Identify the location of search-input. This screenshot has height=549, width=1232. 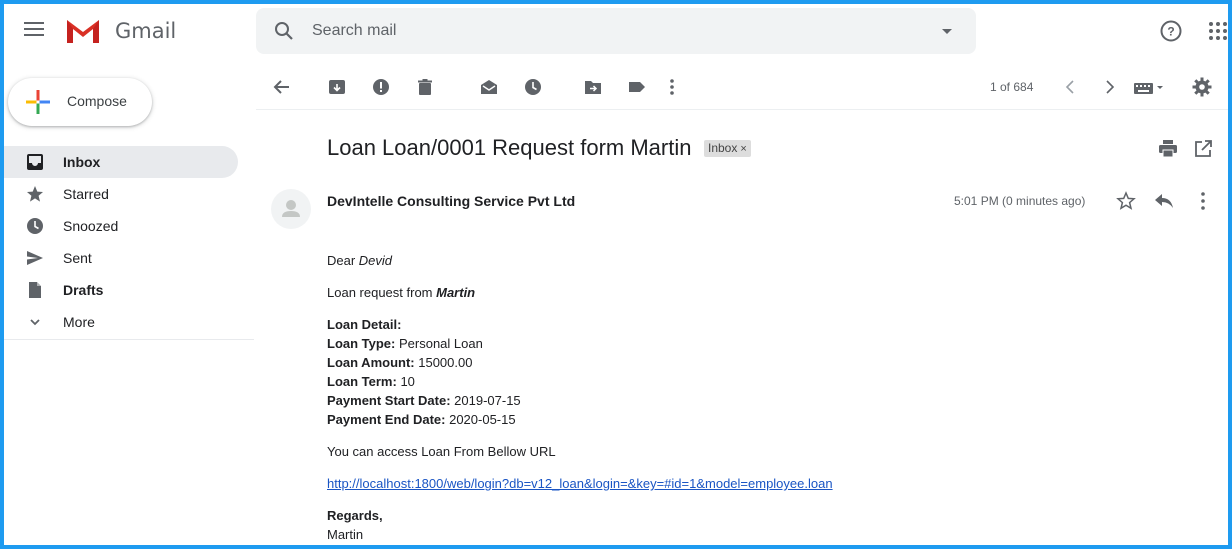
(612, 31).